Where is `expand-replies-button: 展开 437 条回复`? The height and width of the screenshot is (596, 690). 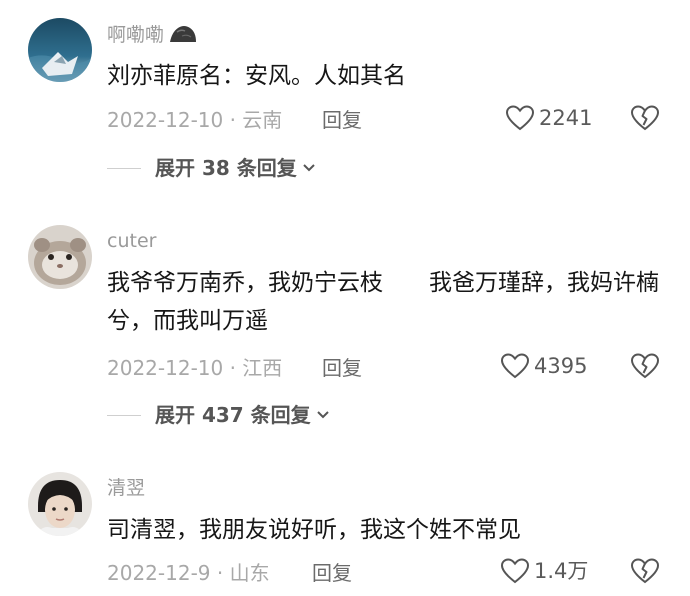 expand-replies-button: 展开 437 条回复 is located at coordinates (219, 415).